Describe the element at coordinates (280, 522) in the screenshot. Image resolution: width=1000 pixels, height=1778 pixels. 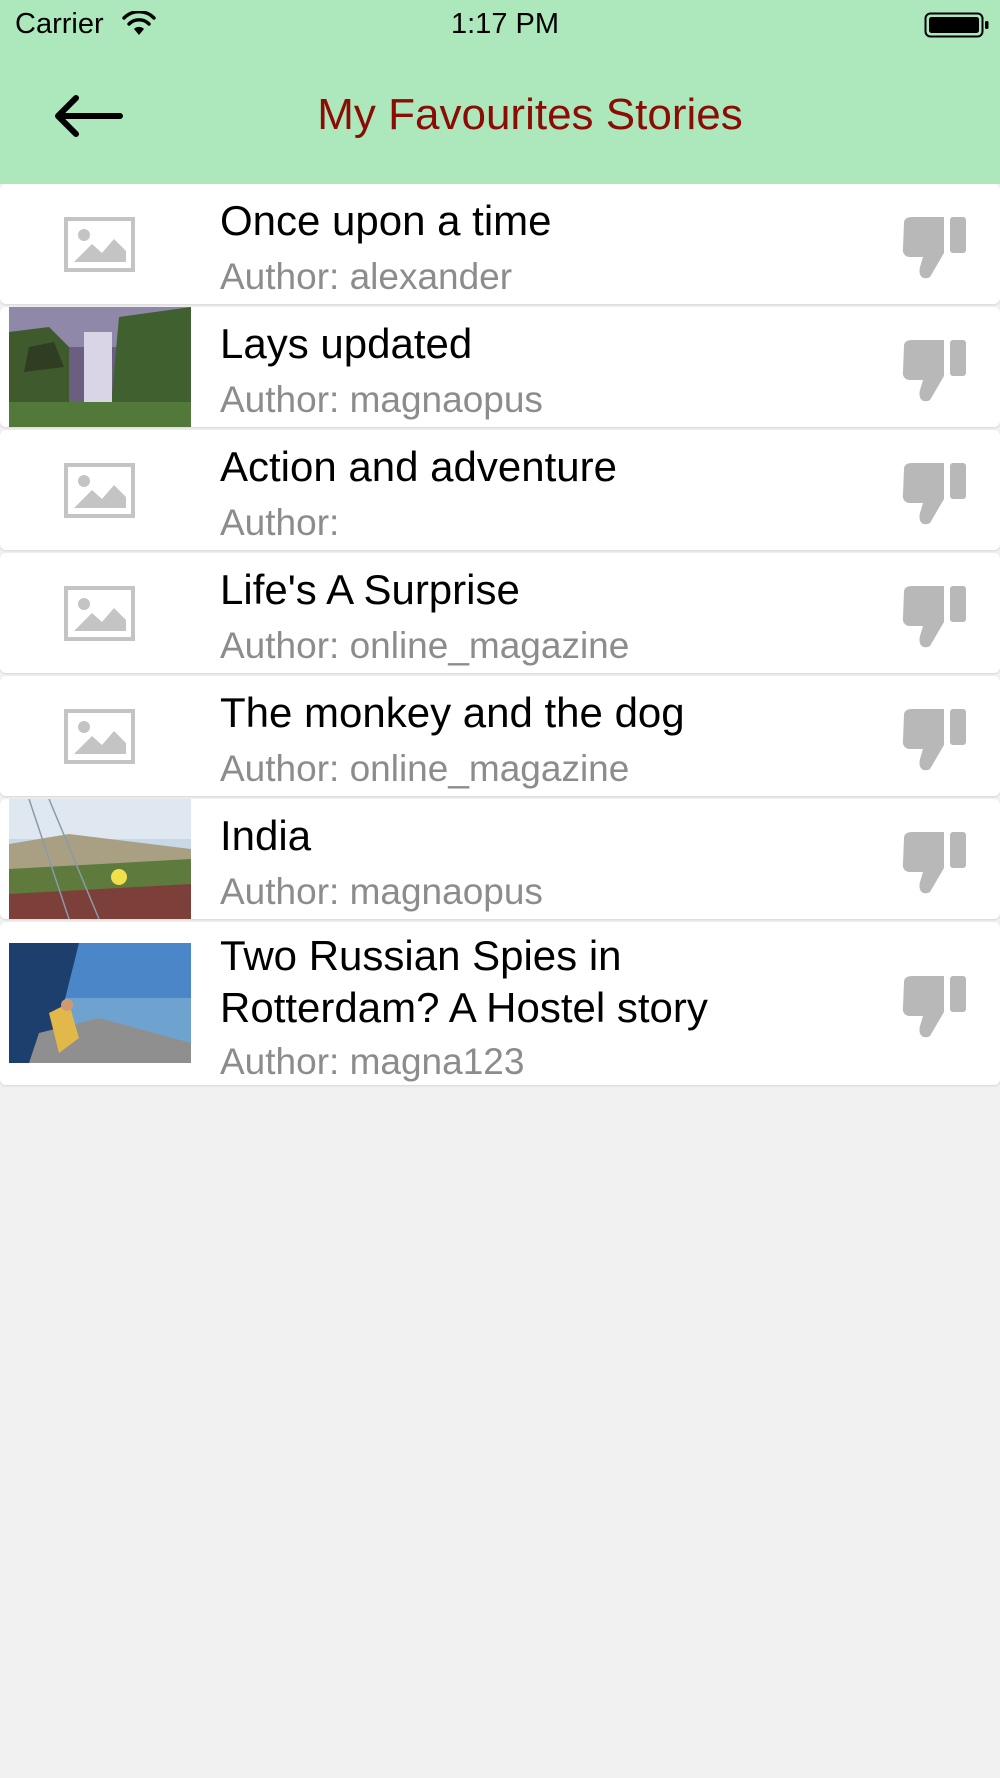
I see `story-author: Author:` at that location.